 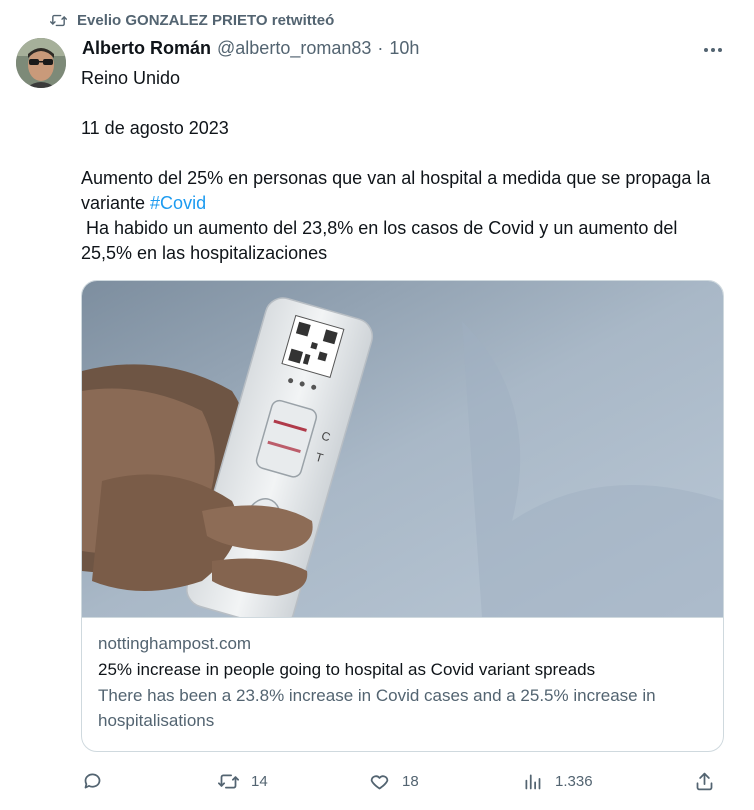 What do you see at coordinates (146, 48) in the screenshot?
I see `author-name: Alberto Román` at bounding box center [146, 48].